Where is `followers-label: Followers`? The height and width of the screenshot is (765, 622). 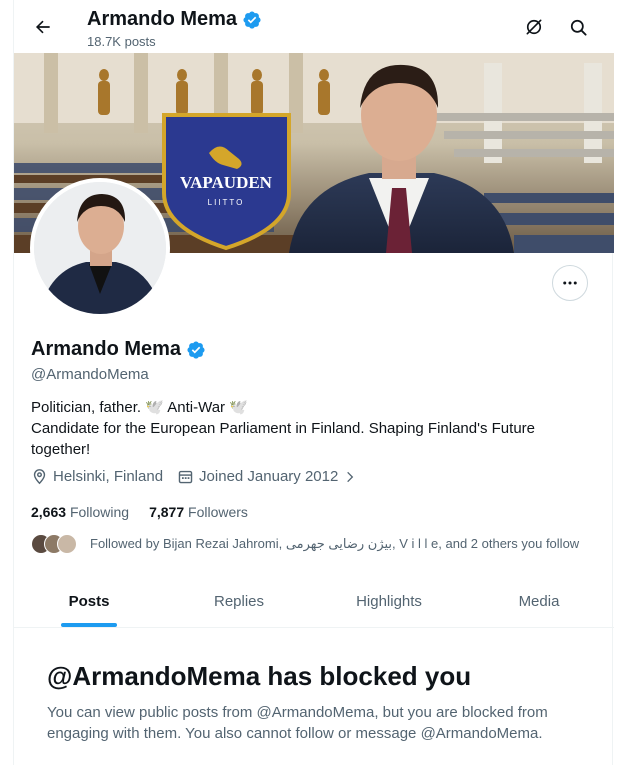 followers-label: Followers is located at coordinates (218, 512).